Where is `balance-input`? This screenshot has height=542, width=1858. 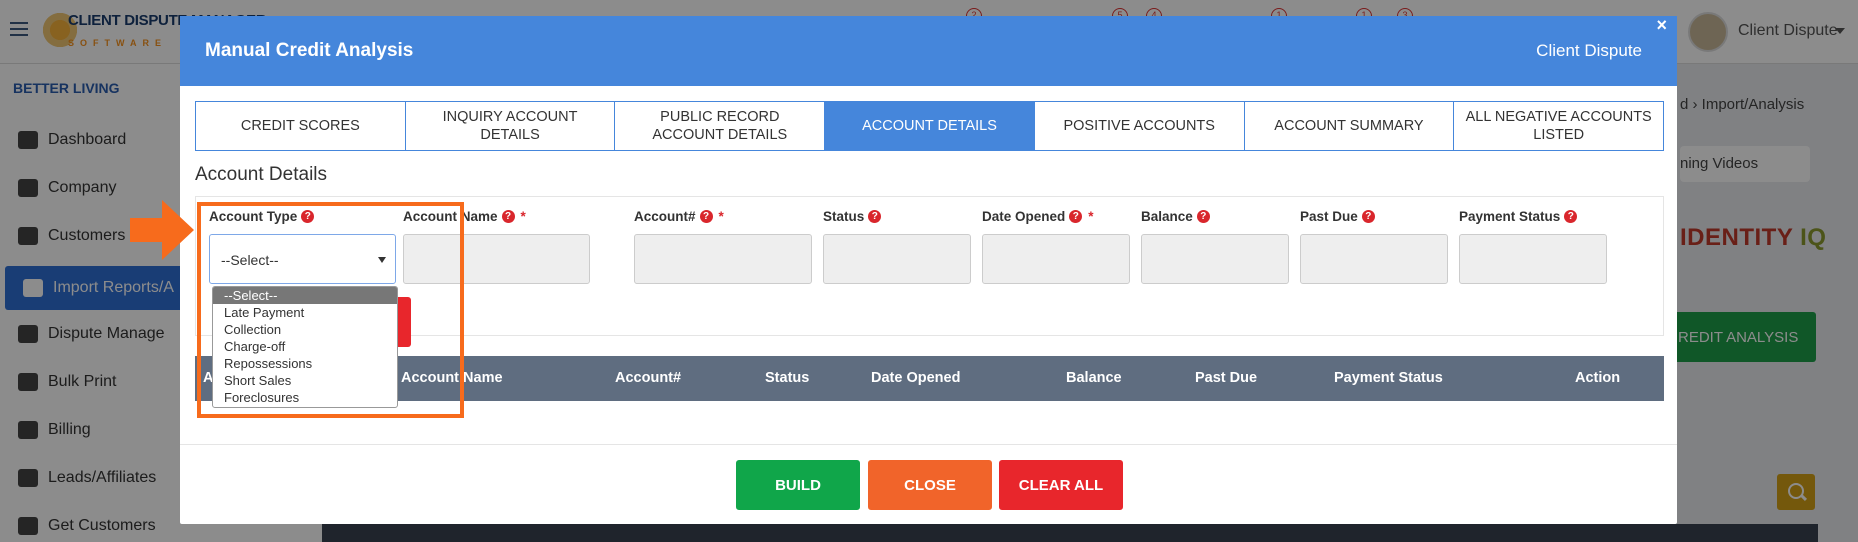 balance-input is located at coordinates (1215, 259).